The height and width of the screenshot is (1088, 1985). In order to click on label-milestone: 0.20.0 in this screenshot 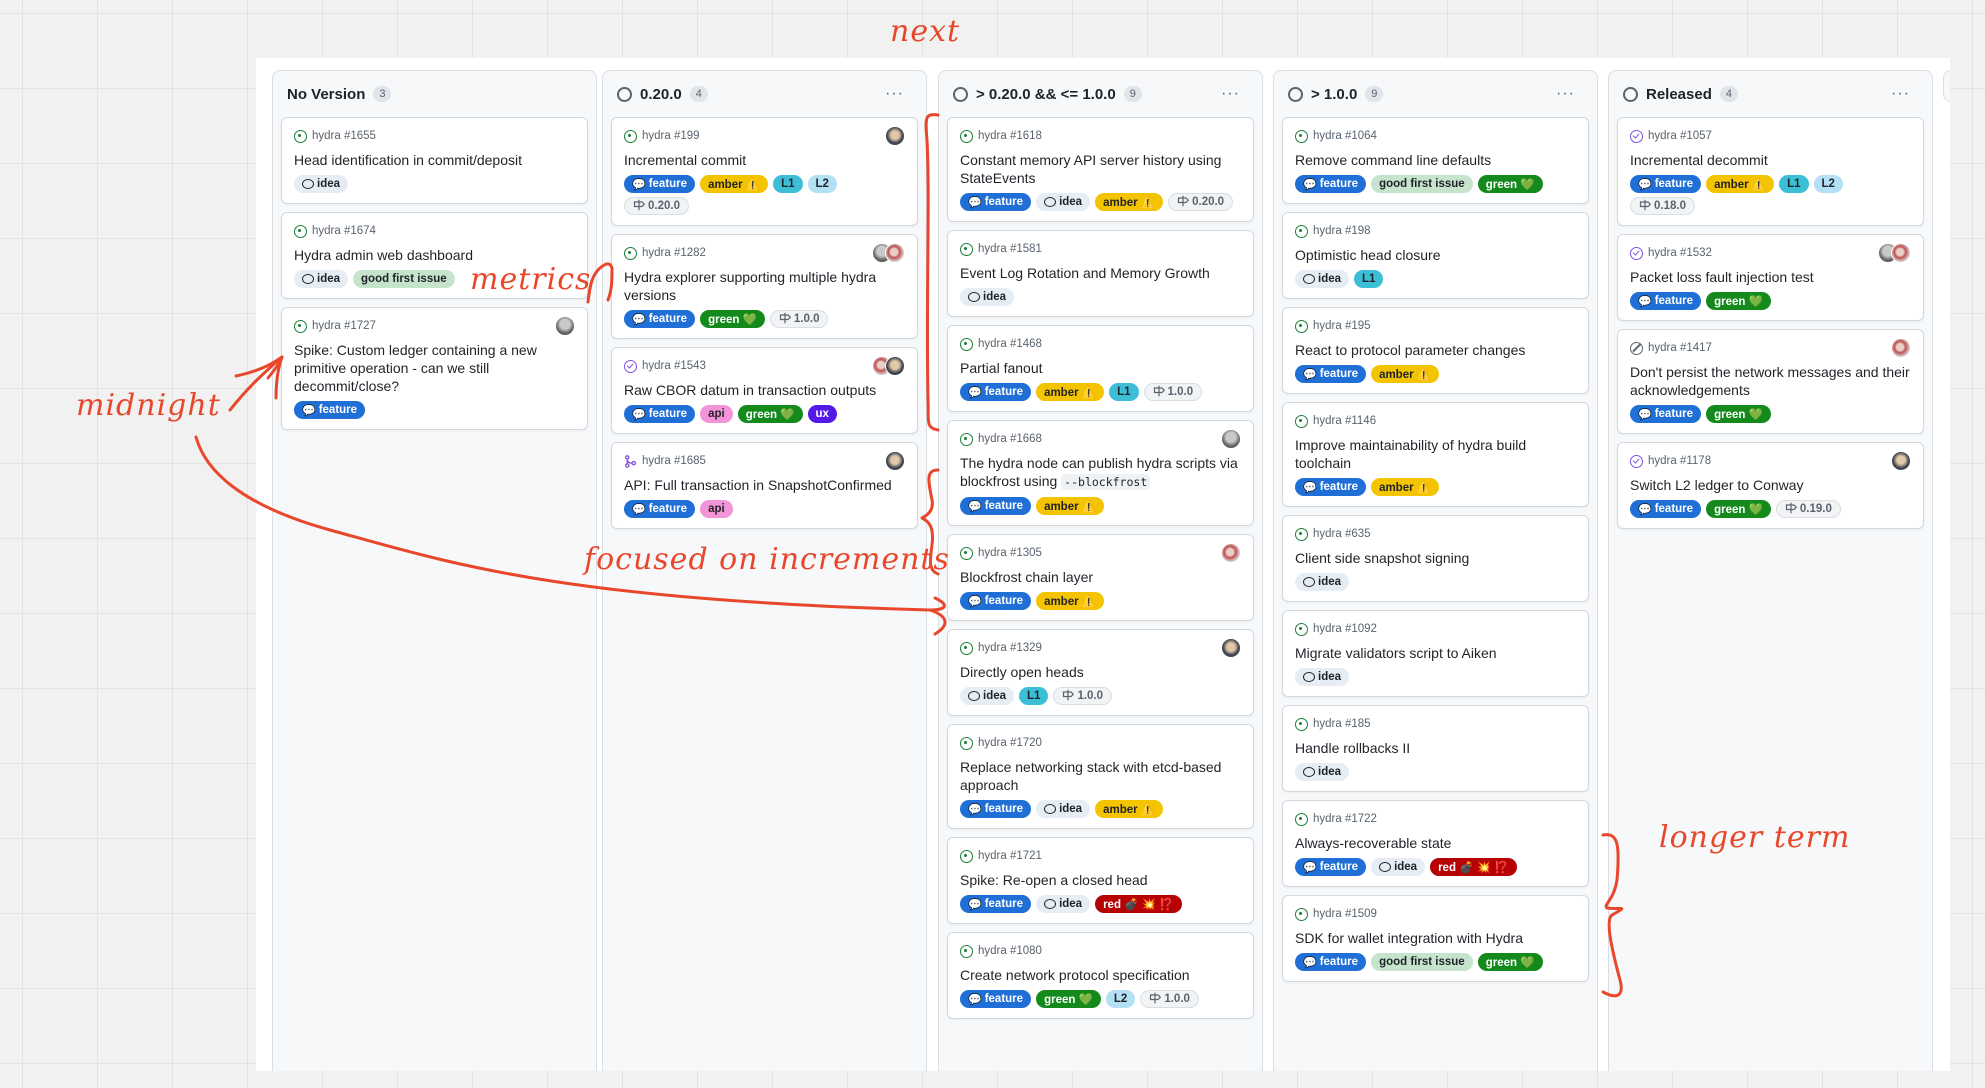, I will do `click(1201, 202)`.